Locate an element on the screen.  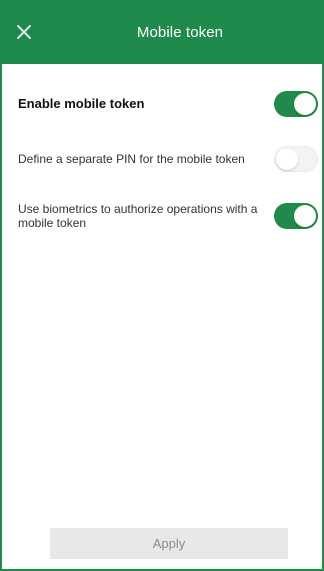
toggle-enable-mobile-token is located at coordinates (296, 104).